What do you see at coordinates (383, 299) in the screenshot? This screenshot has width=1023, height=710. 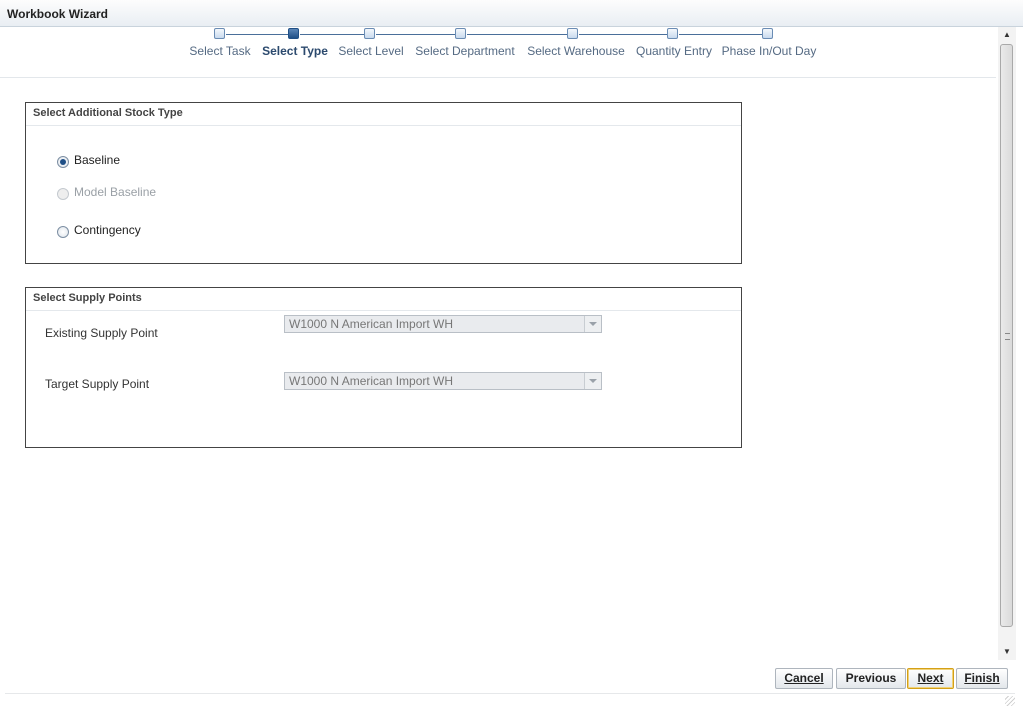 I see `supply-points-header: Select Supply Points` at bounding box center [383, 299].